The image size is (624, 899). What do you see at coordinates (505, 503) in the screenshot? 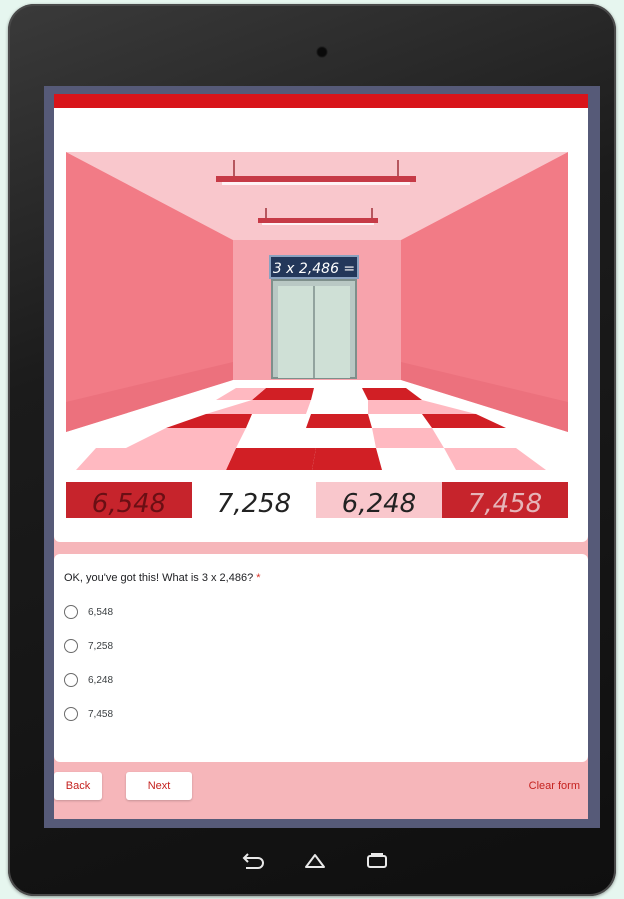
I see `floor-number-4: 7,458` at bounding box center [505, 503].